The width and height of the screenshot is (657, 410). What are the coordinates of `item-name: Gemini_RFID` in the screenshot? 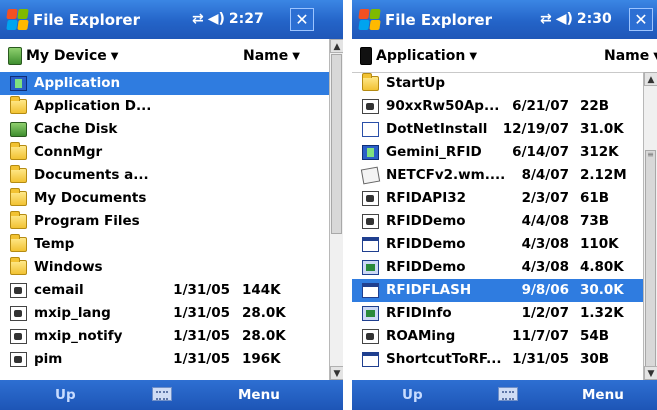 It's located at (434, 152).